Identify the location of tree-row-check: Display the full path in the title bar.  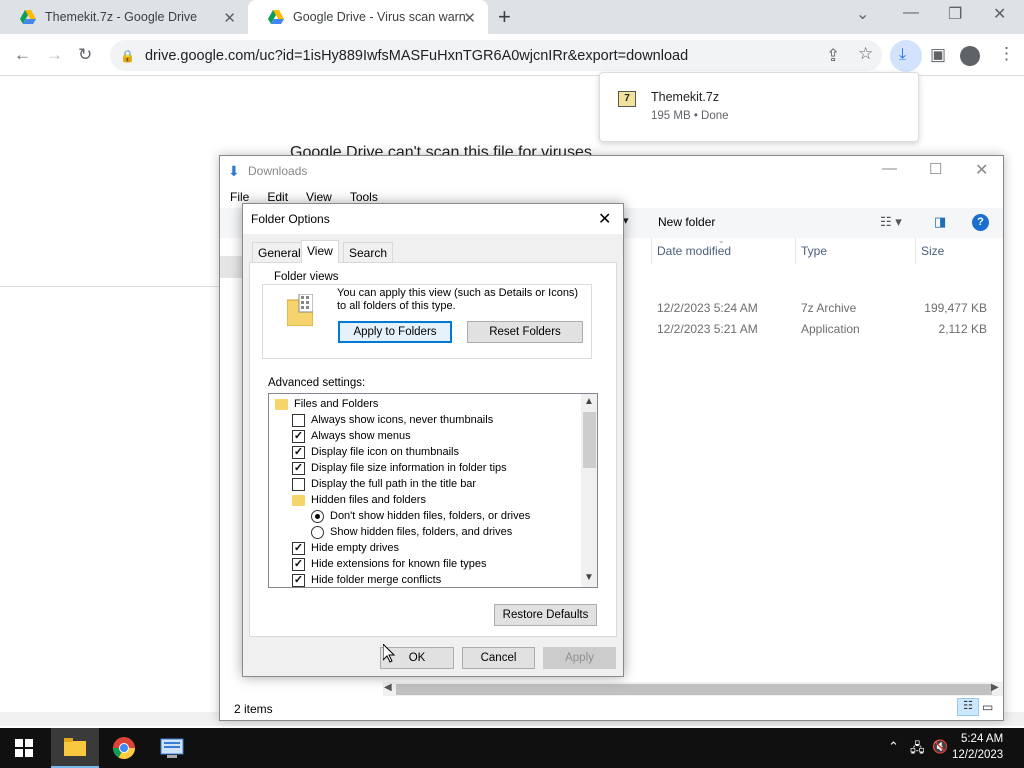
(384, 484).